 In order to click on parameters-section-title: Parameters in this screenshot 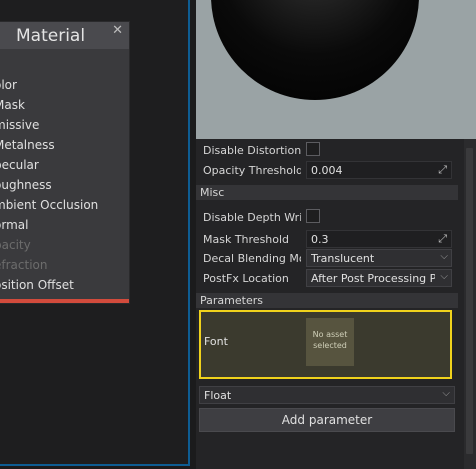, I will do `click(231, 300)`.